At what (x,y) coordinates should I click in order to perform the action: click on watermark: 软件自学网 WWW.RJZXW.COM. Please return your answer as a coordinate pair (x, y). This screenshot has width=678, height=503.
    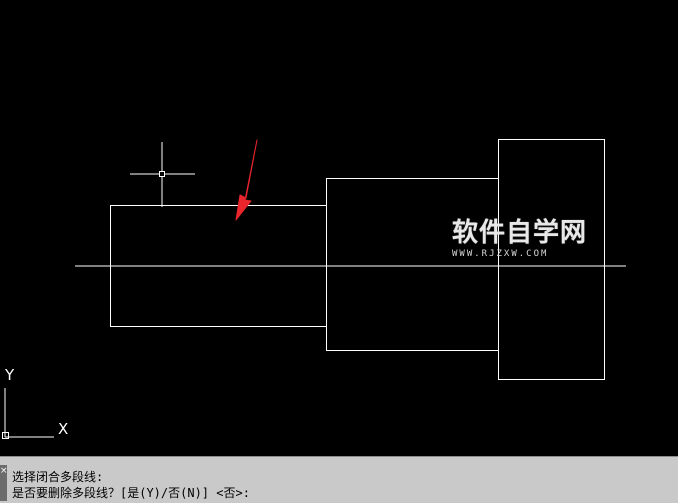
    Looking at the image, I should click on (527, 238).